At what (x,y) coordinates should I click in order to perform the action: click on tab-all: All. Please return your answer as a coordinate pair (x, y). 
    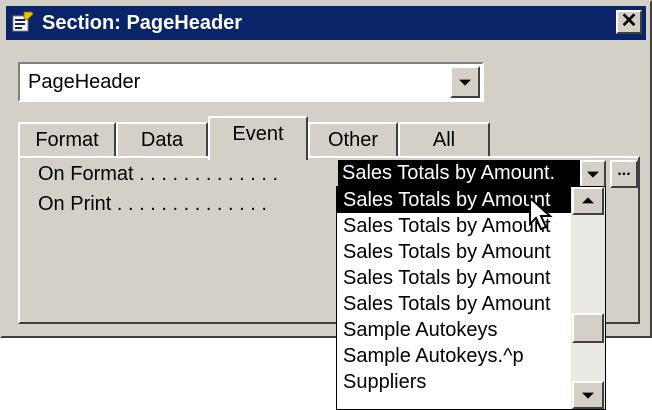
    Looking at the image, I should click on (444, 140).